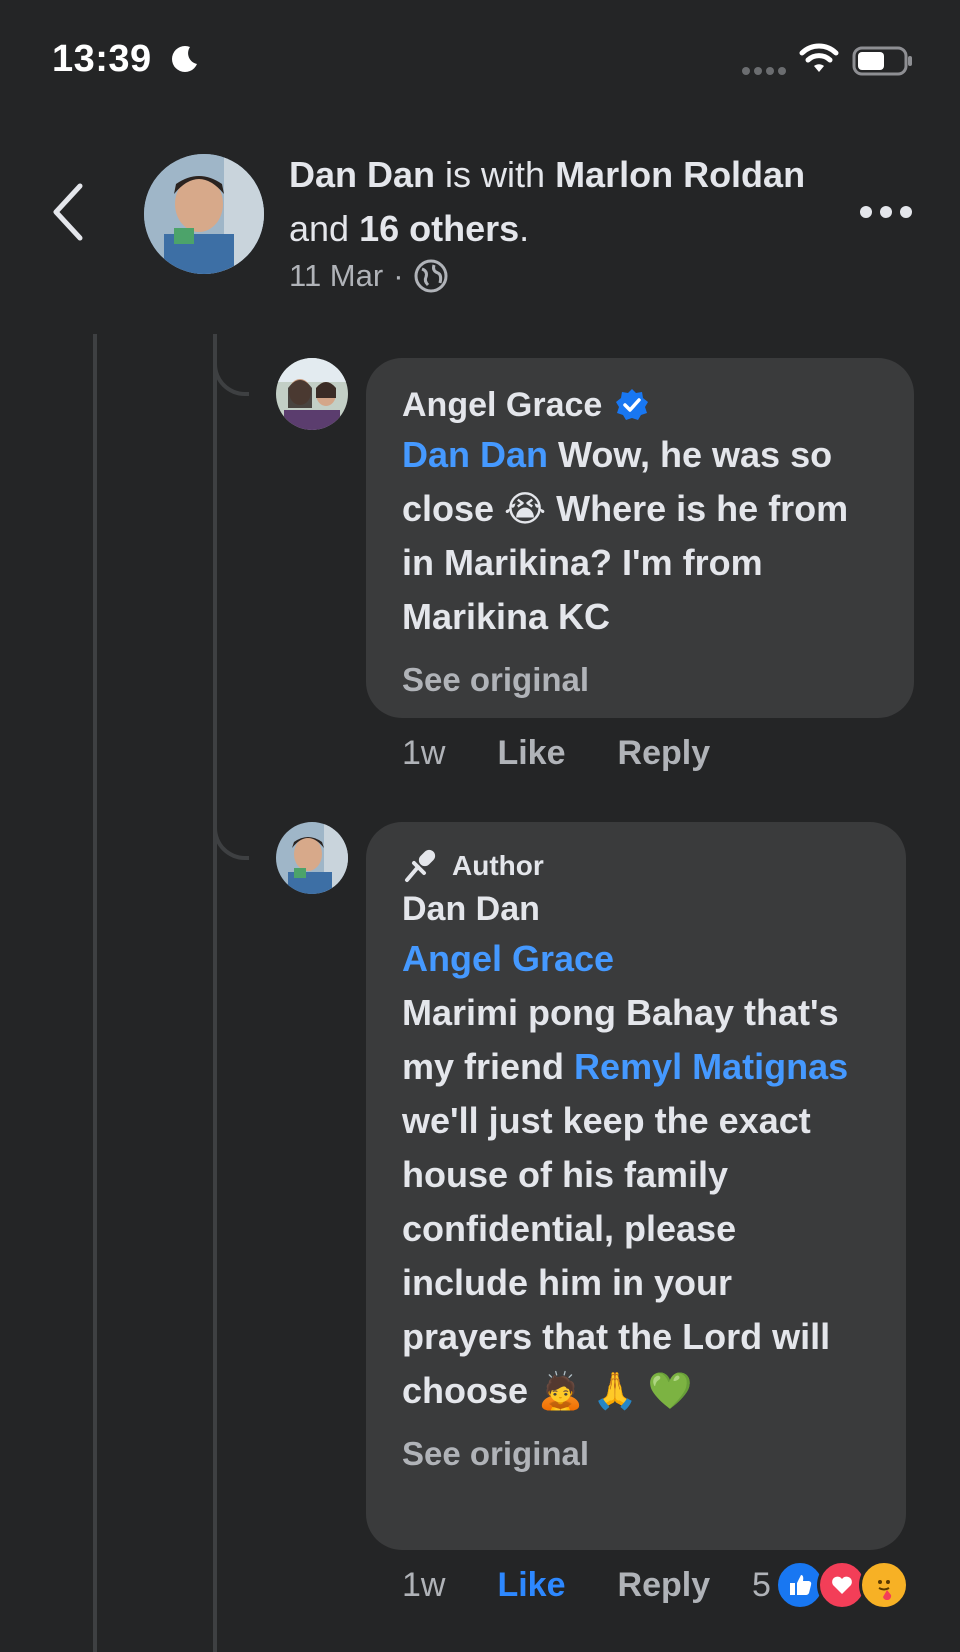  Describe the element at coordinates (761, 1584) in the screenshot. I see `reaction-count: 5` at that location.